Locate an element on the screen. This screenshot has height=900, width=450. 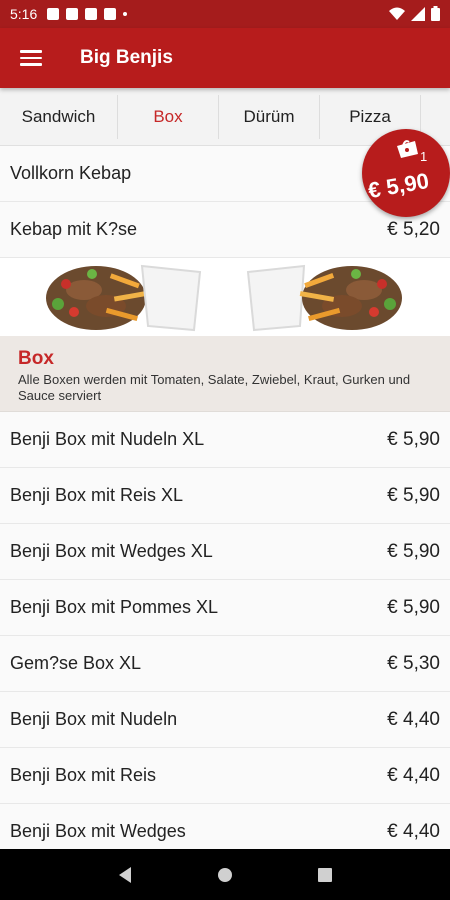
menu-item-name: Benji Box mit Pommes XL is located at coordinates (114, 607).